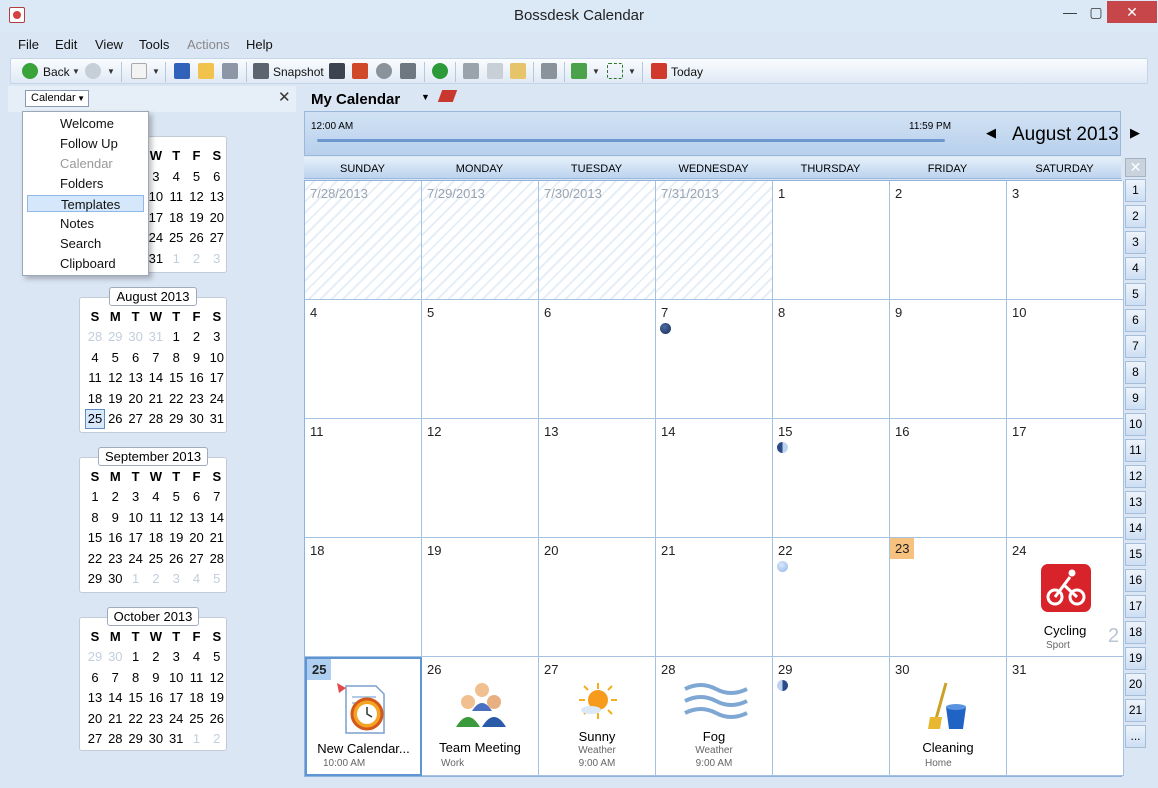 This screenshot has height=788, width=1158. I want to click on day-cell: 29, so click(831, 716).